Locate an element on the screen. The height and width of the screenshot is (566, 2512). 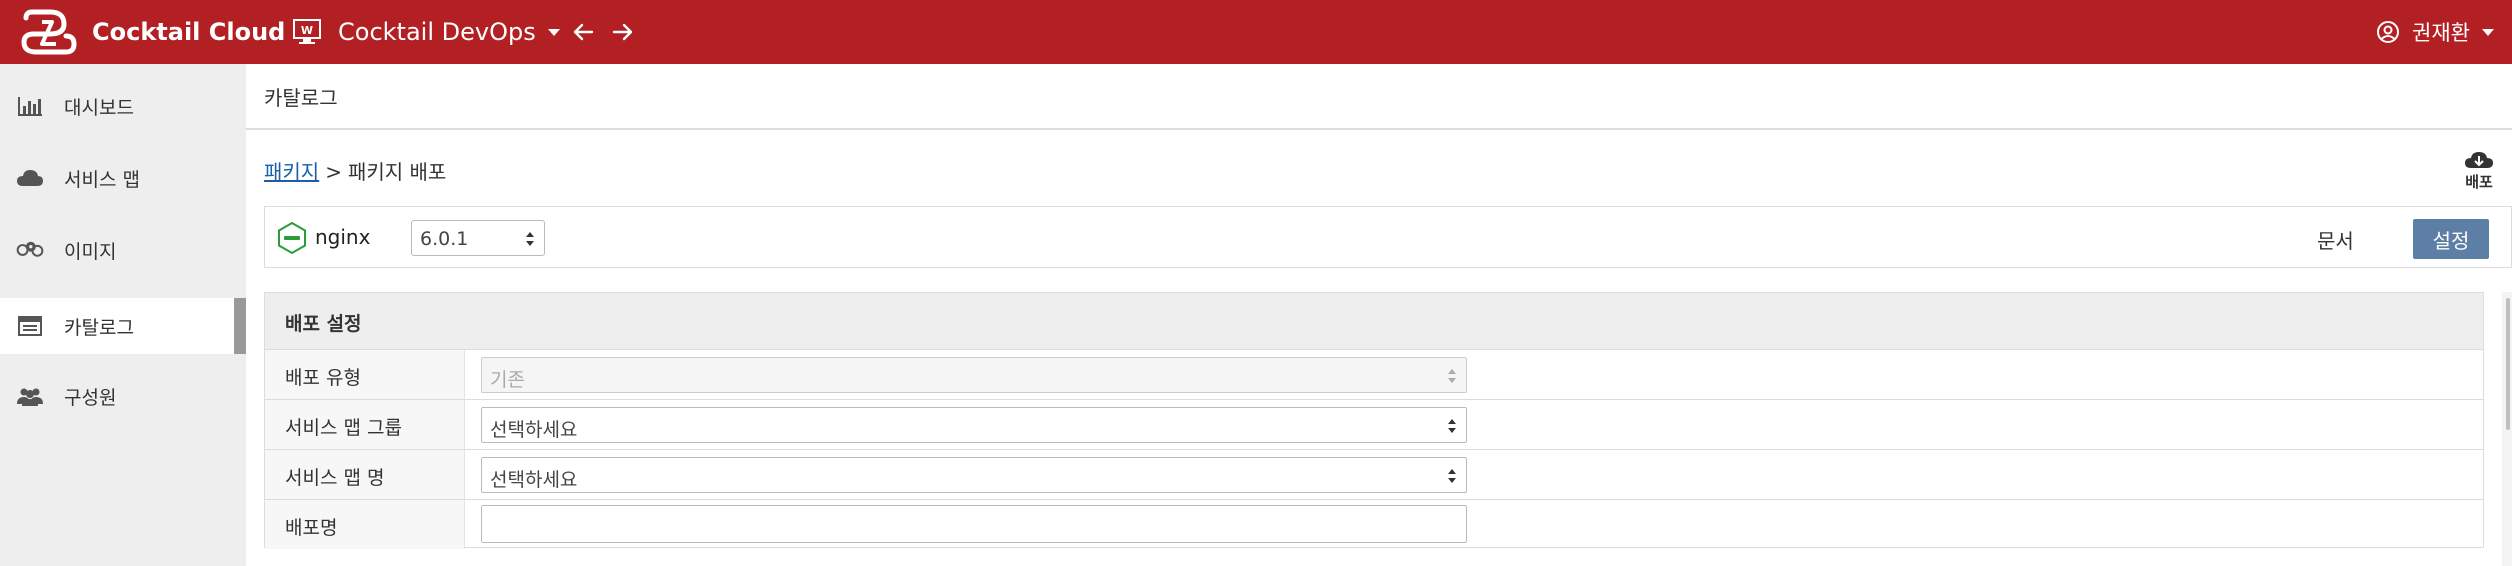
form-label-cell: 서비스 맵 그룹 is located at coordinates (365, 424).